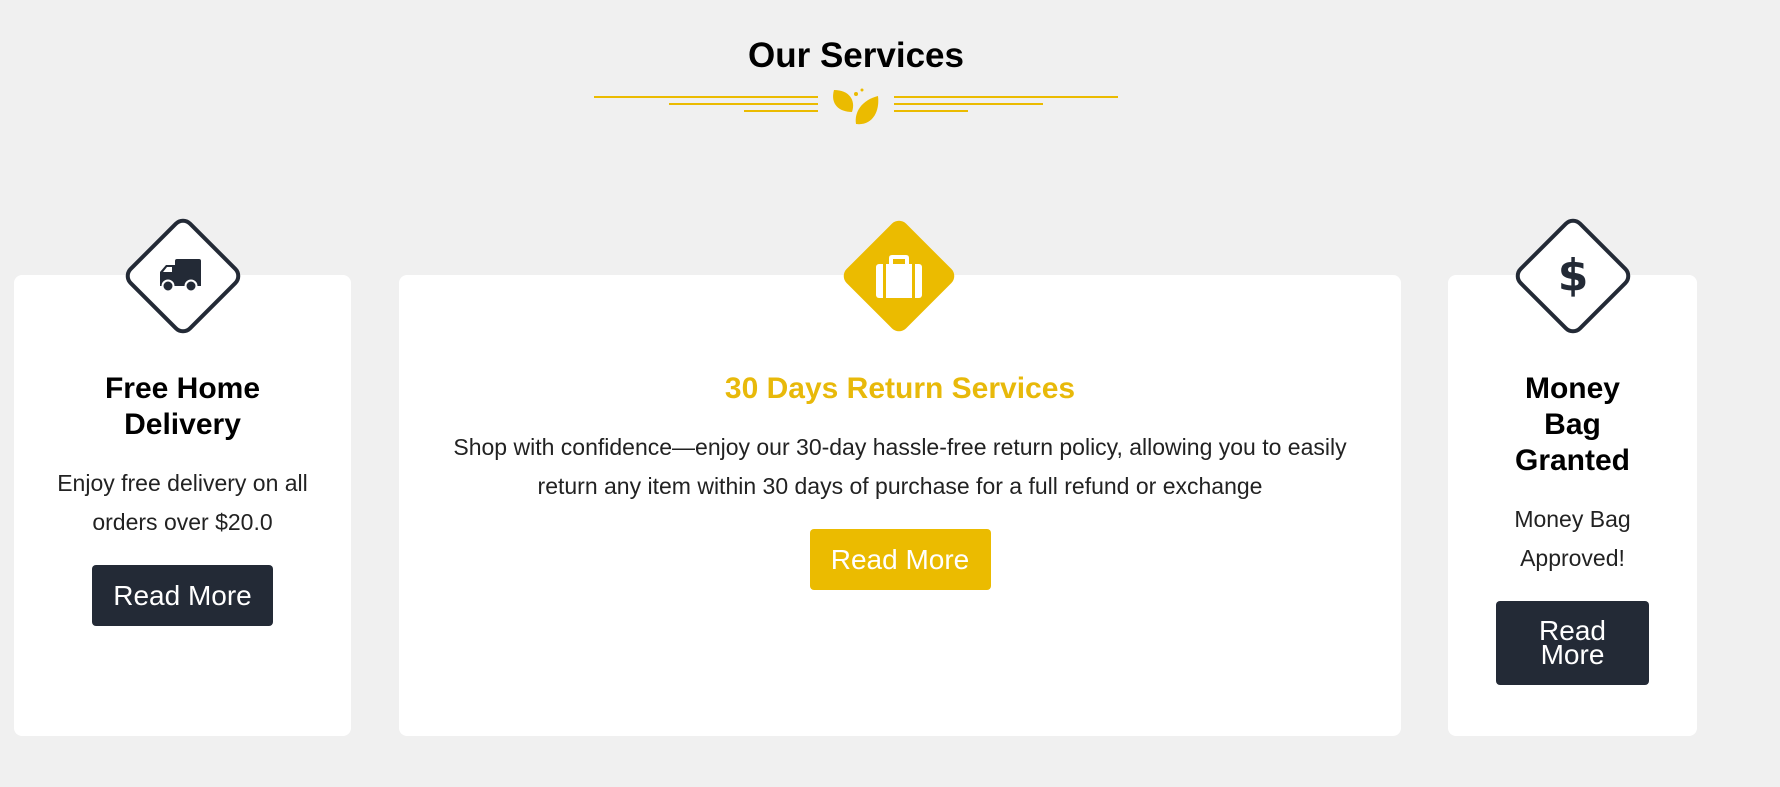 The width and height of the screenshot is (1780, 787). What do you see at coordinates (1572, 424) in the screenshot?
I see `card-title: Money Bag Granted` at bounding box center [1572, 424].